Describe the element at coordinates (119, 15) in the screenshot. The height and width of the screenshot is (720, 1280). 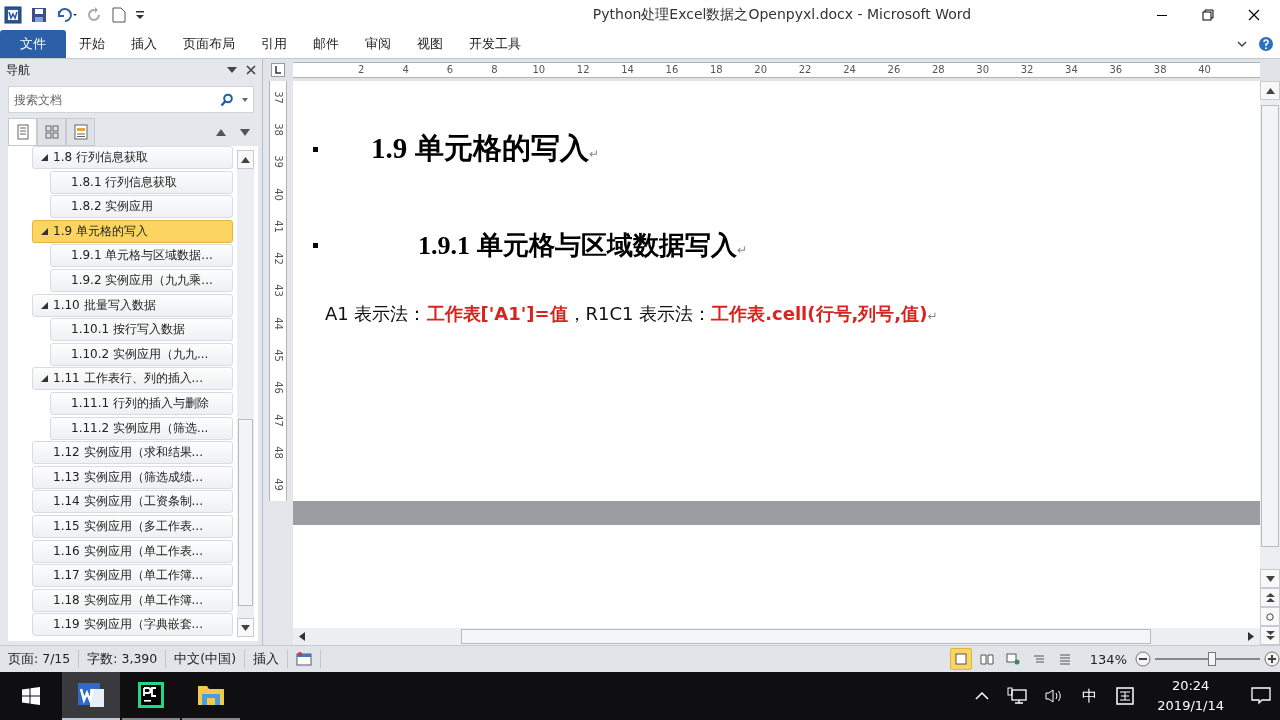
I see `new-document-icon` at that location.